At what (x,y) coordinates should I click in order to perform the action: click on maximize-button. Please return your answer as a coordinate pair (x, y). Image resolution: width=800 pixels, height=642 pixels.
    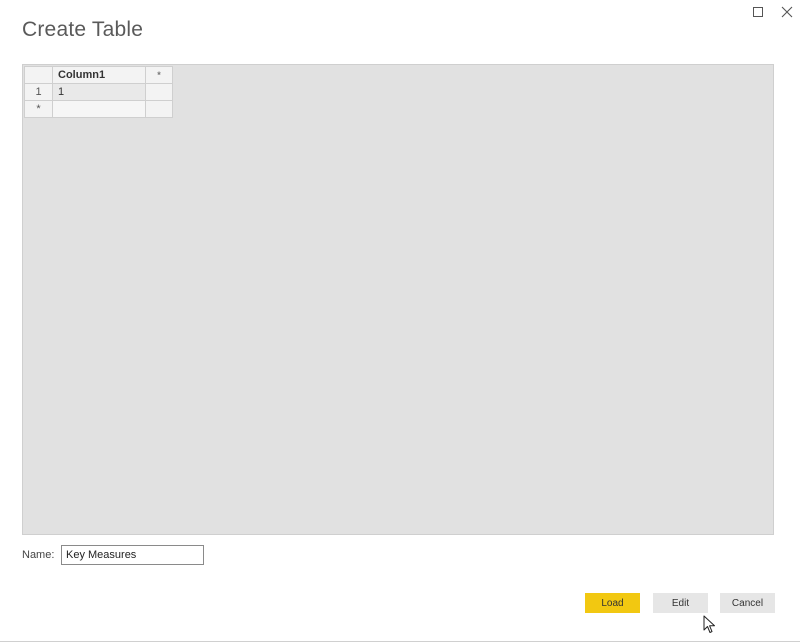
    Looking at the image, I should click on (758, 12).